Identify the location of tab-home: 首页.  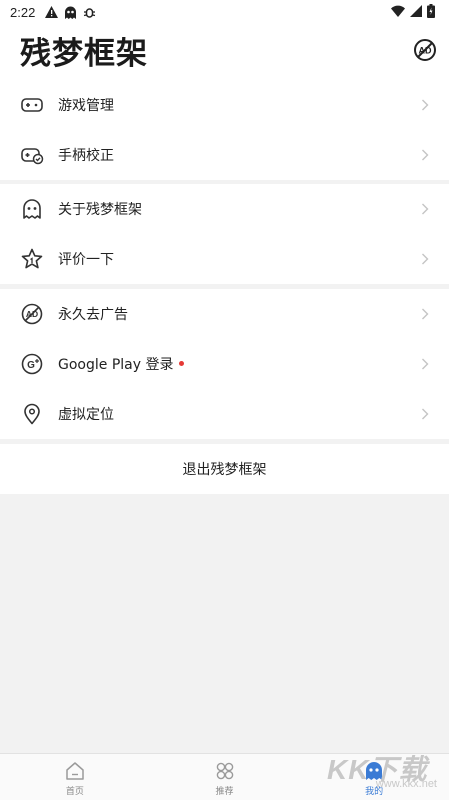
(75, 777).